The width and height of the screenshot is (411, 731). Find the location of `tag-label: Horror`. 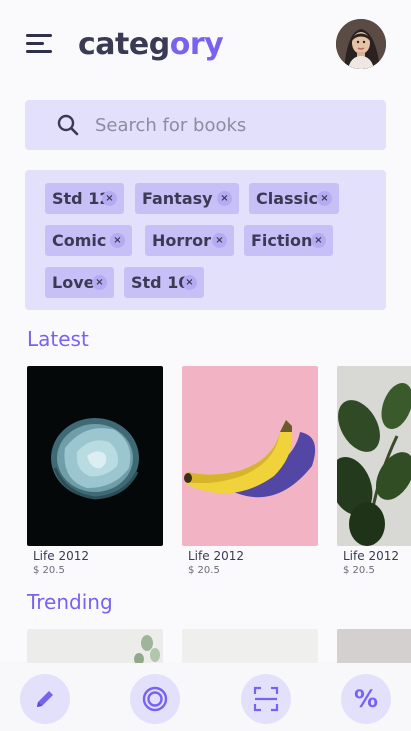

tag-label: Horror is located at coordinates (182, 240).